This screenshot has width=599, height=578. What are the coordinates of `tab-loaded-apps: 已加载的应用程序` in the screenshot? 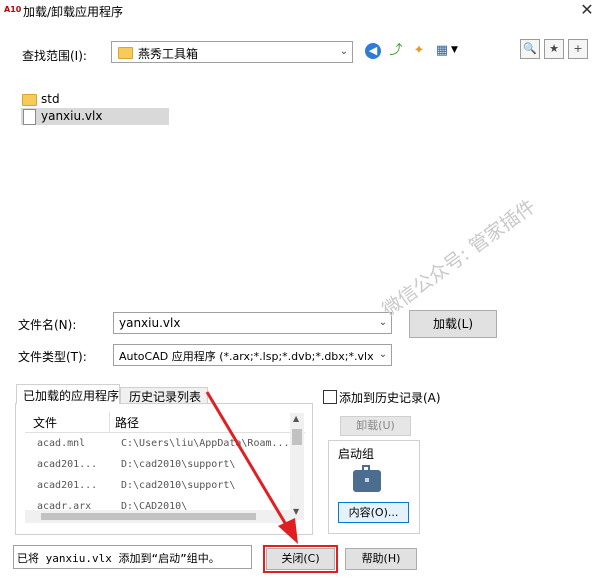 It's located at (68, 394).